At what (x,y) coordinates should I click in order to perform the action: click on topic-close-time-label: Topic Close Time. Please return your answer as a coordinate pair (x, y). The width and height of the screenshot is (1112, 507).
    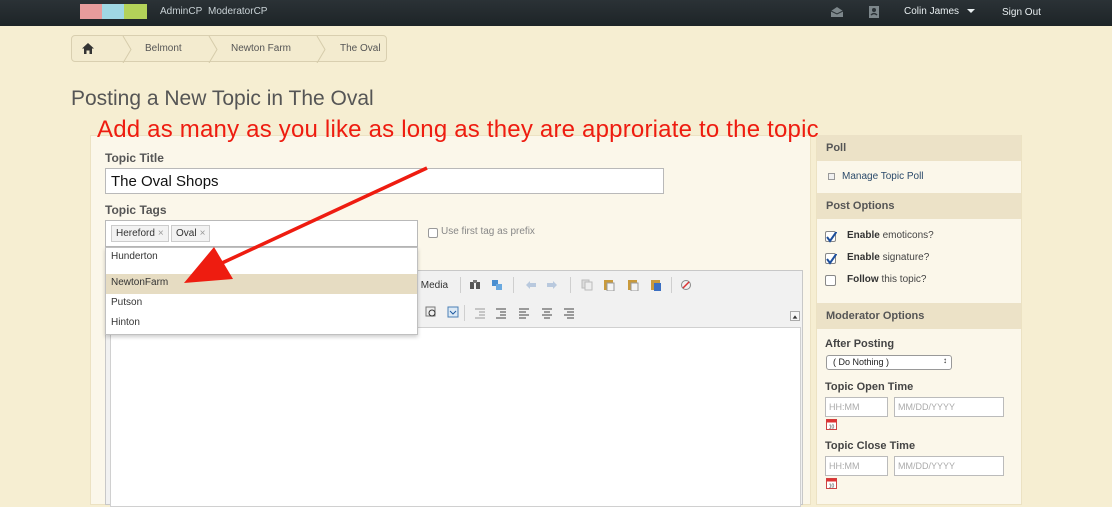
    Looking at the image, I should click on (870, 446).